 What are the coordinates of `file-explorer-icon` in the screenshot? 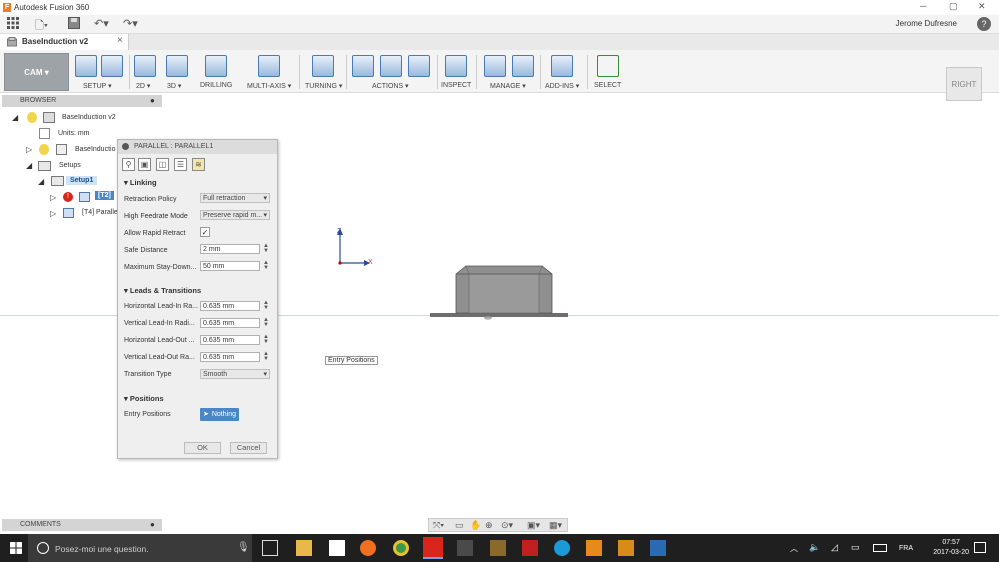 It's located at (304, 548).